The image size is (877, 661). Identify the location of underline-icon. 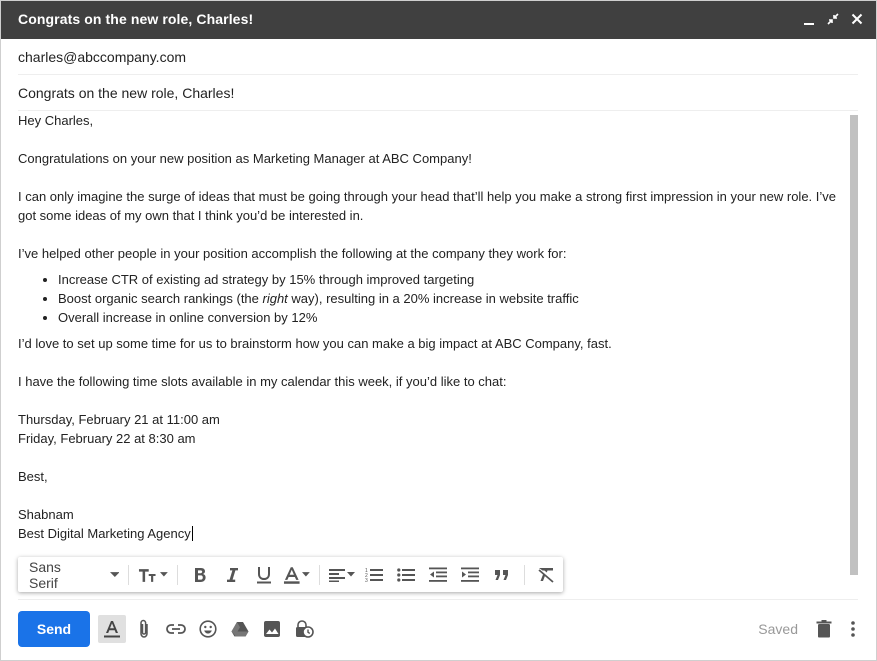
(263, 574).